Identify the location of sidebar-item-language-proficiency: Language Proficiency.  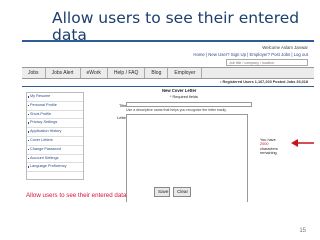
(55, 168).